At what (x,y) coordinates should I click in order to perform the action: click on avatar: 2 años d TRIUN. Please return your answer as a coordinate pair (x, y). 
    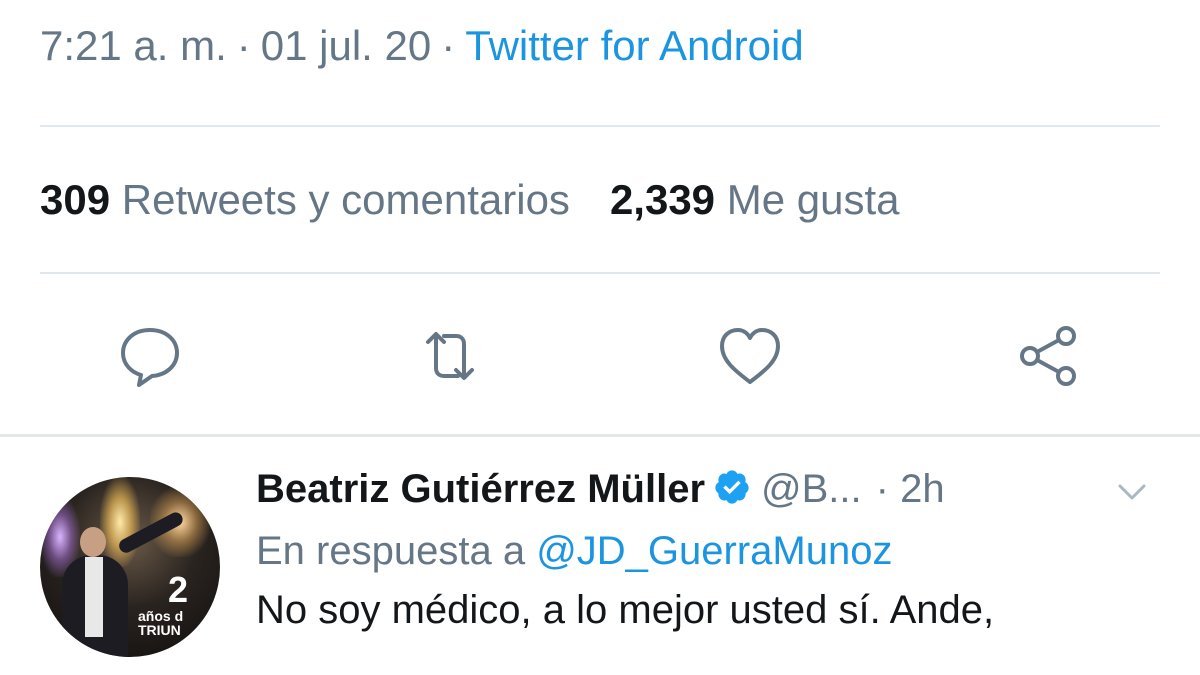
    Looking at the image, I should click on (130, 567).